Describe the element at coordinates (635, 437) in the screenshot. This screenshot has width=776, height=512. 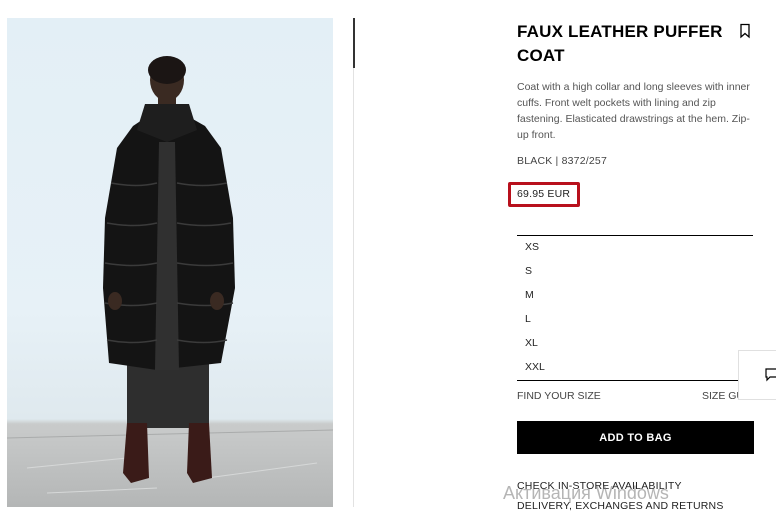
I see `add-to-bag-button: ADD TO BAG` at that location.